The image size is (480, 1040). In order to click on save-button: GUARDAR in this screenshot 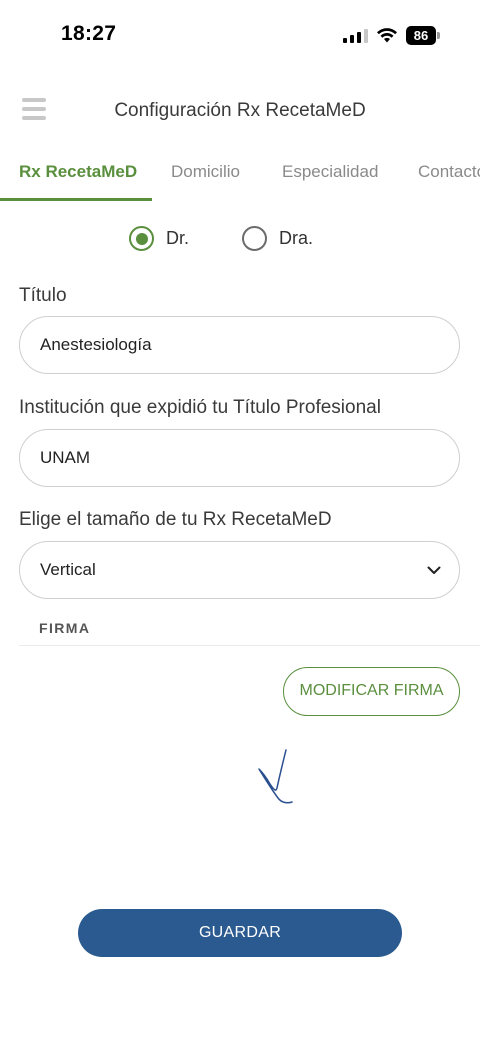, I will do `click(240, 933)`.